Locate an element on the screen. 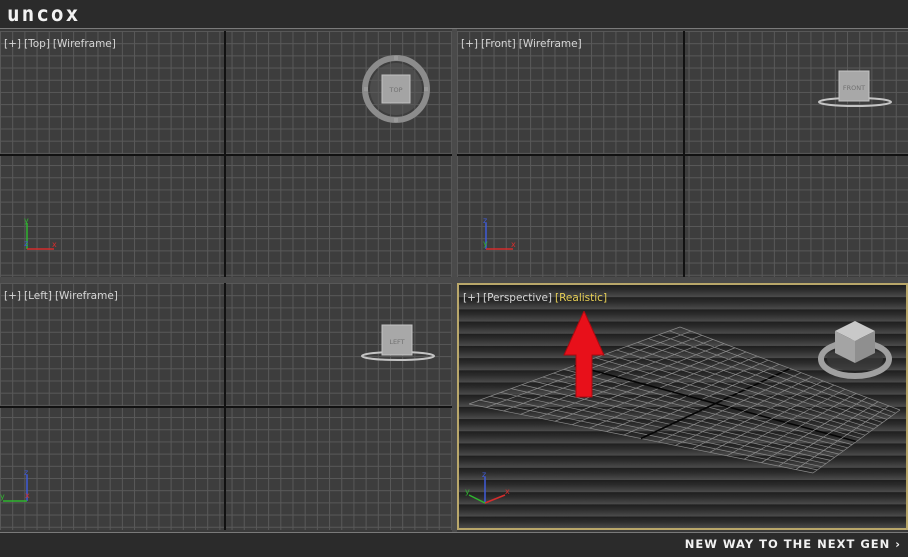  app-logo: uncox is located at coordinates (44, 14).